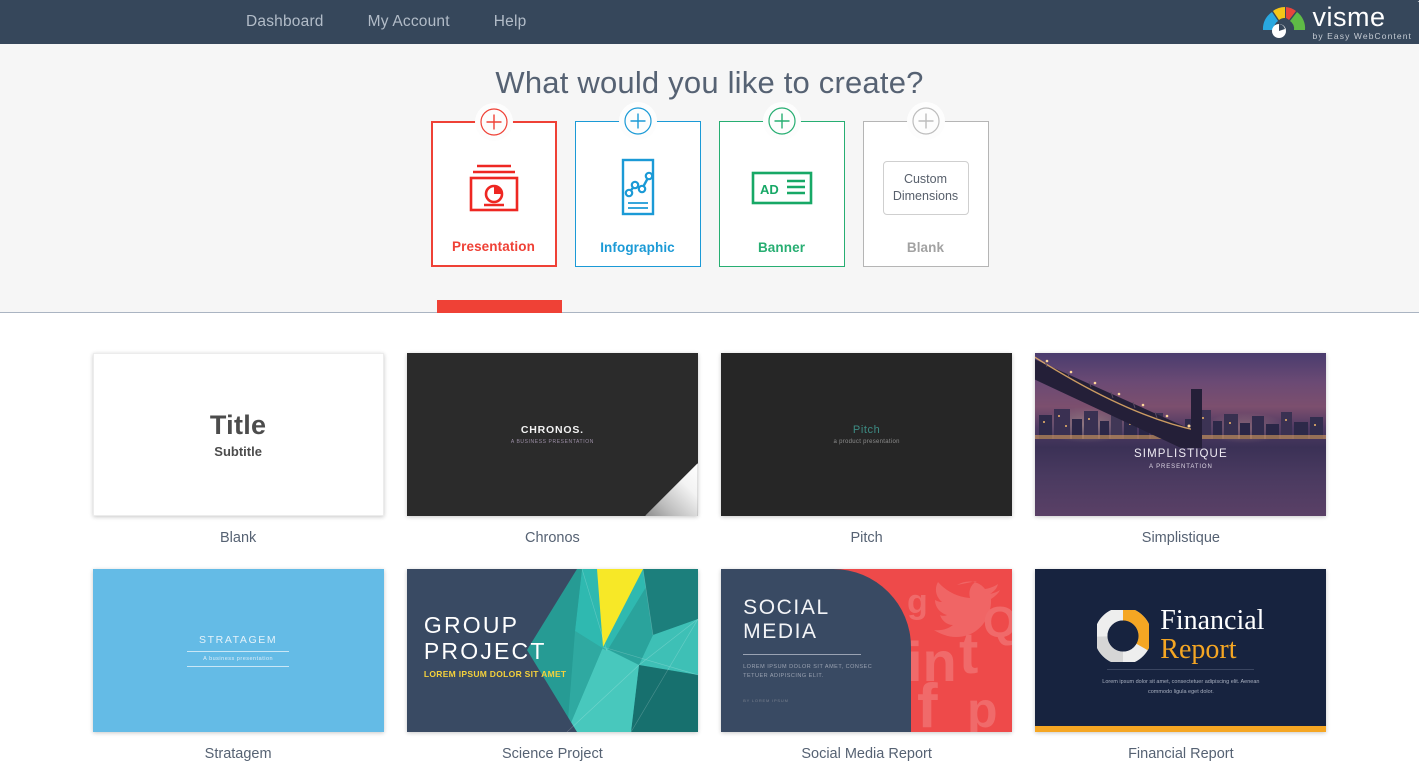 The width and height of the screenshot is (1419, 762). Describe the element at coordinates (552, 442) in the screenshot. I see `thumb-subtitle: A BUSINESS PRESENTATION` at that location.